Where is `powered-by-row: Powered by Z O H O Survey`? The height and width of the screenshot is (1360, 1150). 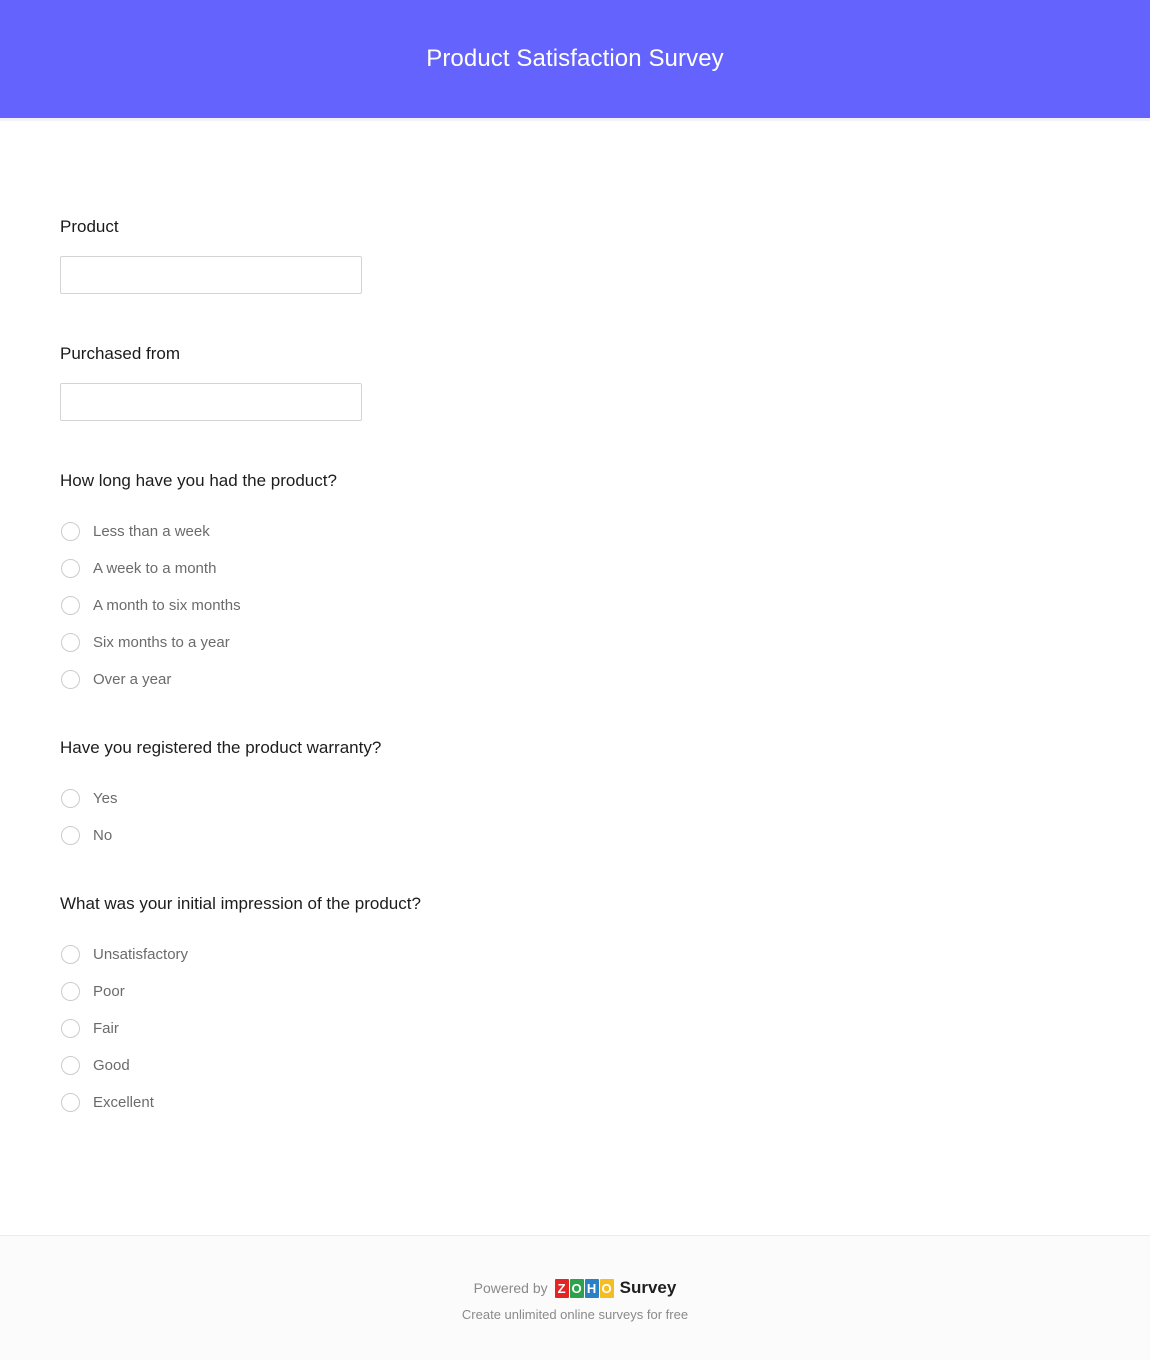
powered-by-row: Powered by Z O H O Survey is located at coordinates (575, 1288).